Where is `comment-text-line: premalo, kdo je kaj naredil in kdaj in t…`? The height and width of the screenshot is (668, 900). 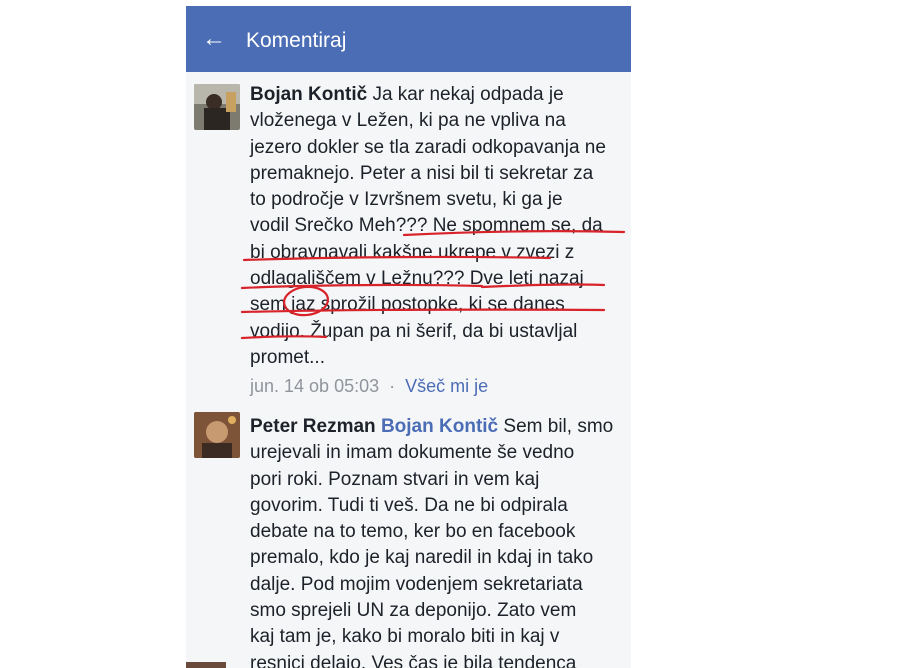
comment-text-line: premalo, kdo je kaj naredil in kdaj in t… is located at coordinates (422, 558).